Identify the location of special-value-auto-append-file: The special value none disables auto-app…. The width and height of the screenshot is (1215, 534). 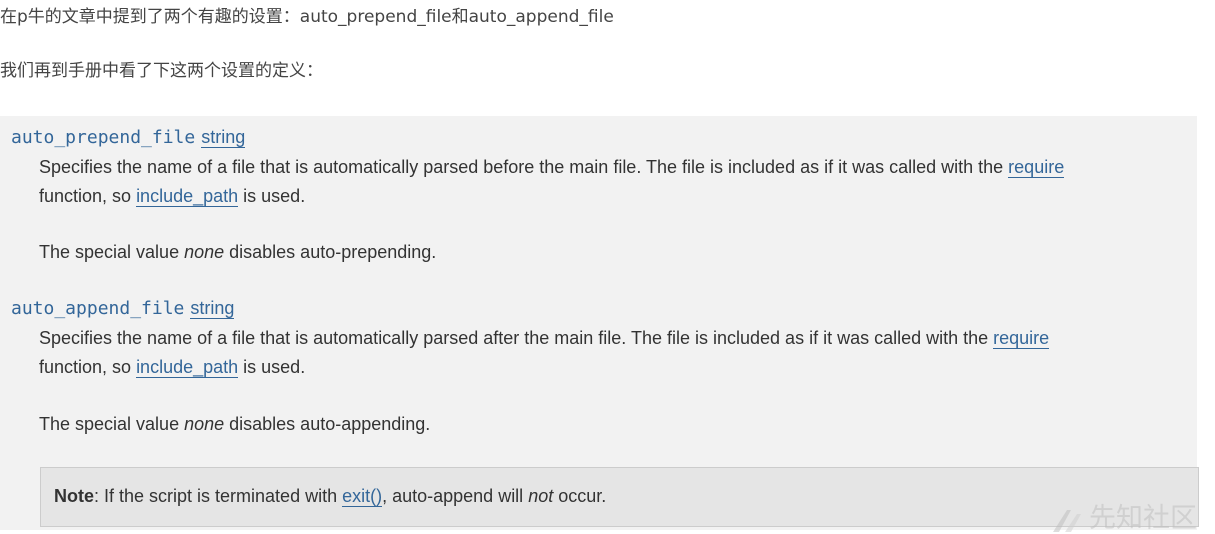
(234, 424).